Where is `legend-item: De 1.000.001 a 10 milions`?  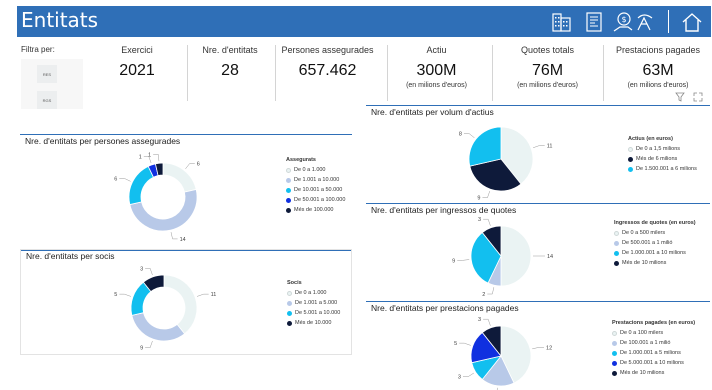 legend-item: De 1.000.001 a 10 milions is located at coordinates (655, 253).